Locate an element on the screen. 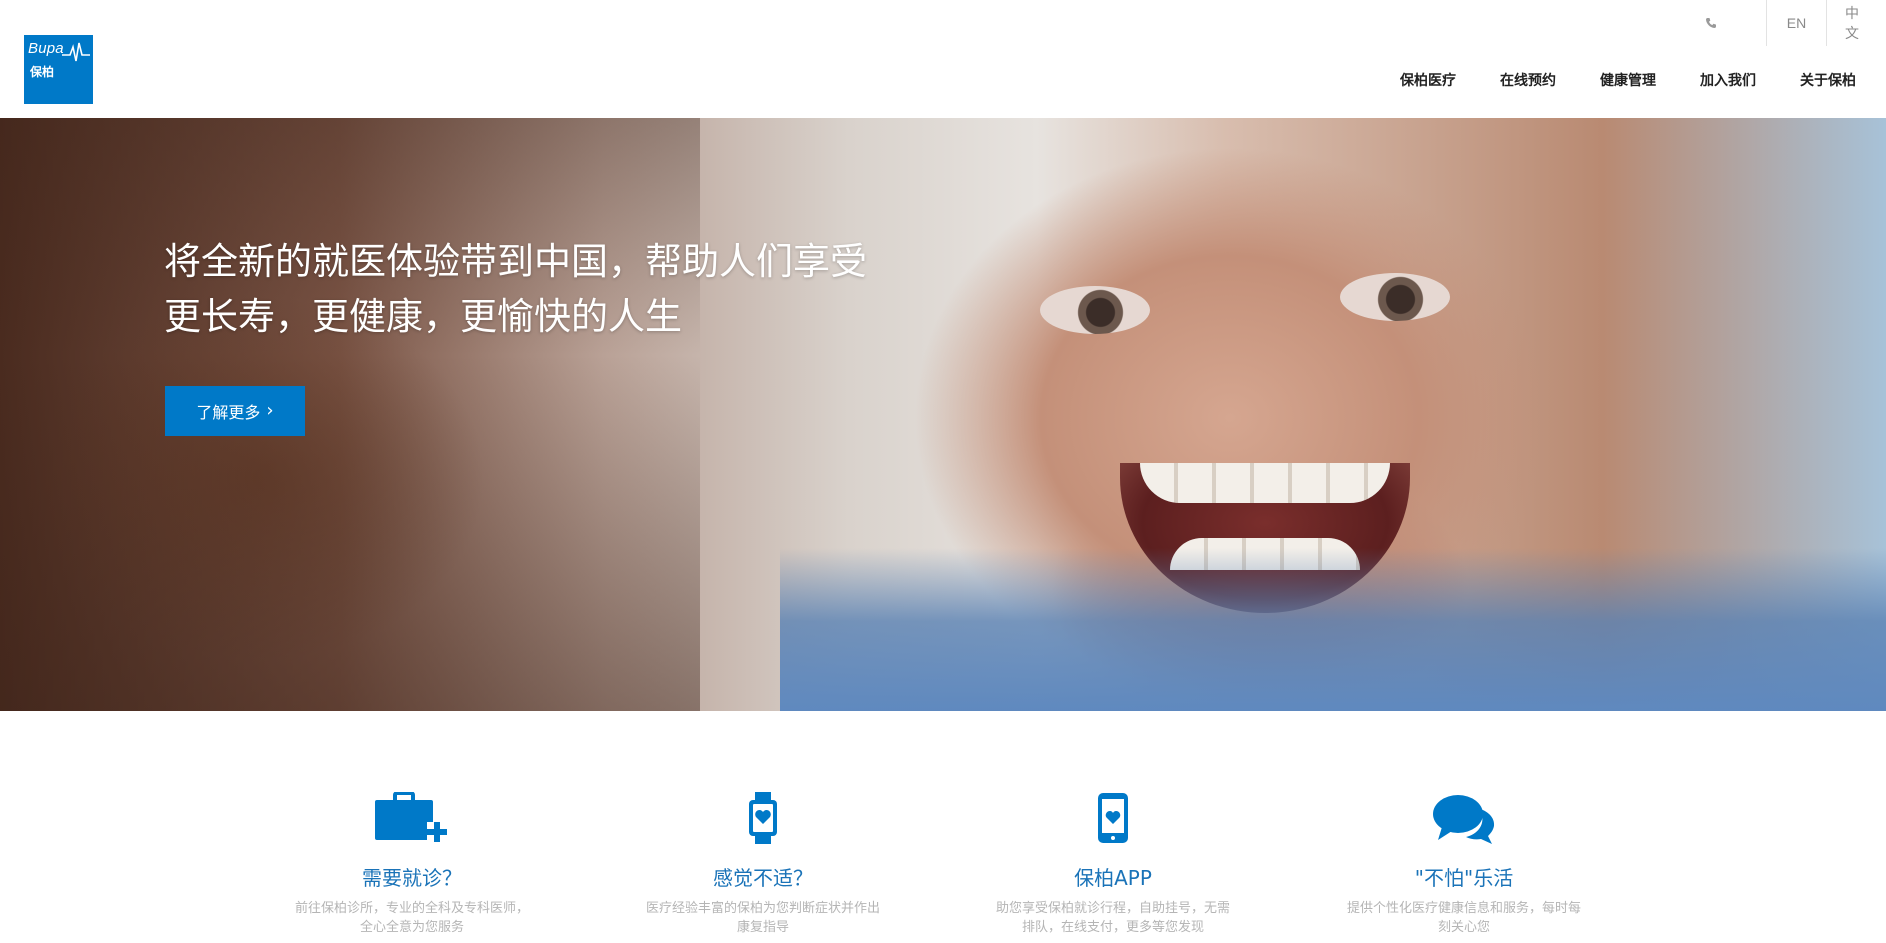 The image size is (1886, 943). site-header: Bupa 保柏 EN 中文 保柏医疗 在线预约 健康管理 加入我们 关于保柏 is located at coordinates (943, 59).